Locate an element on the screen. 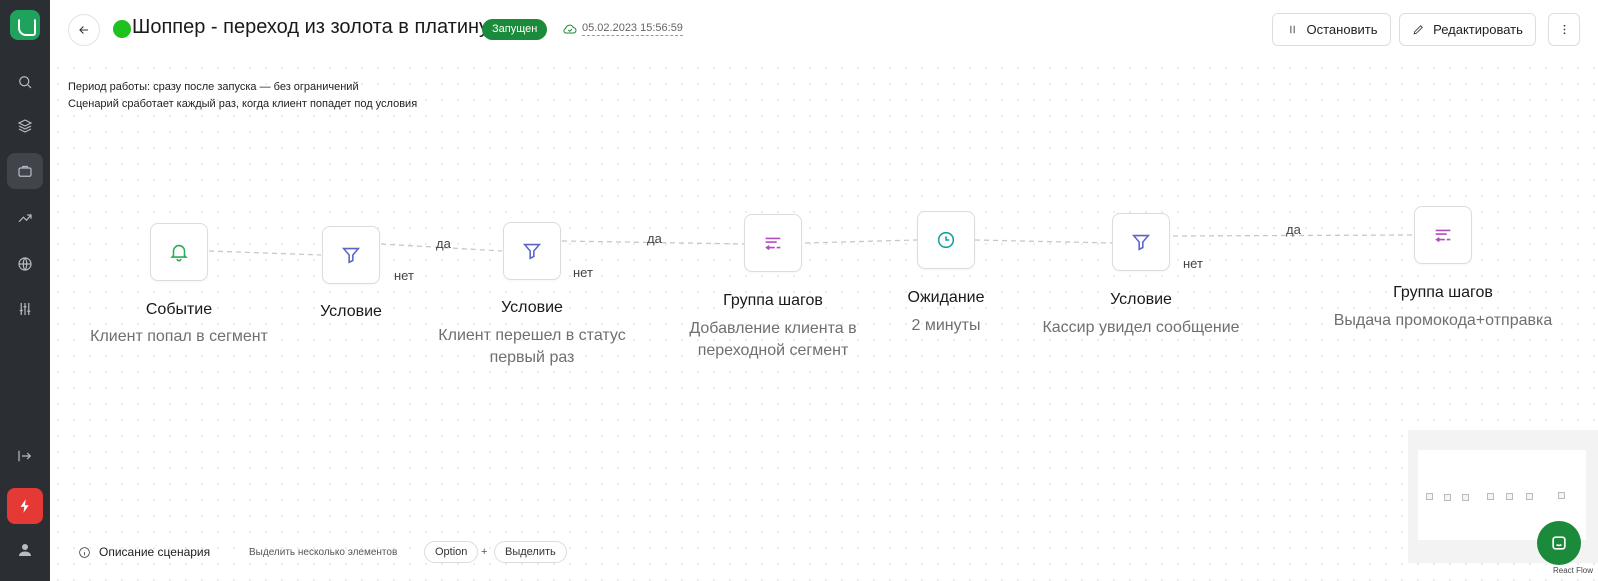  node-step-group-2-title: Группа шагов is located at coordinates (1443, 292).